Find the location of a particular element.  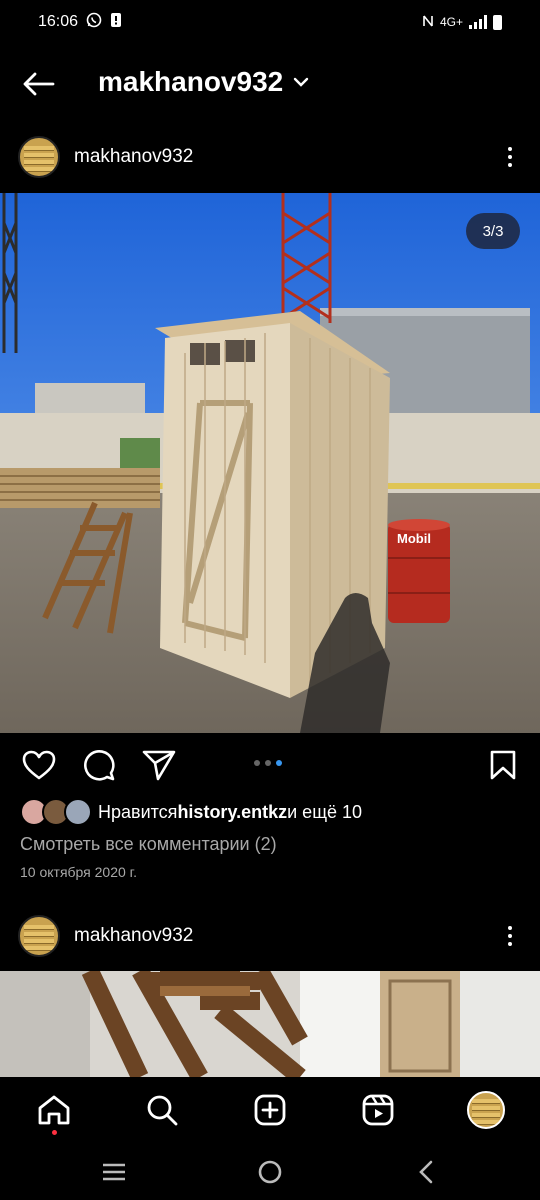

heart-icon is located at coordinates (39, 765).